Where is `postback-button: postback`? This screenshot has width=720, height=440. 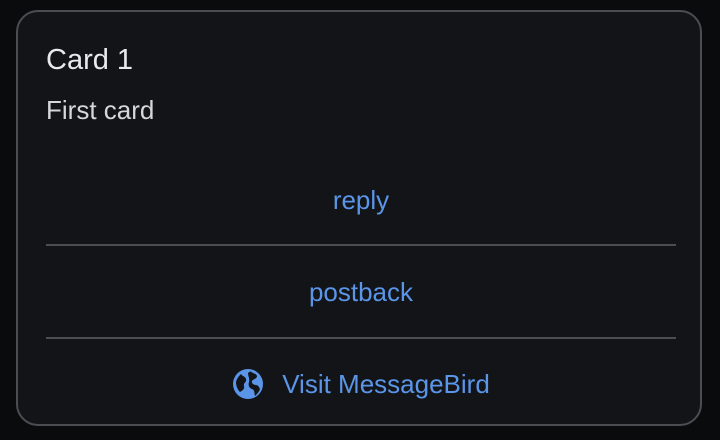 postback-button: postback is located at coordinates (361, 292).